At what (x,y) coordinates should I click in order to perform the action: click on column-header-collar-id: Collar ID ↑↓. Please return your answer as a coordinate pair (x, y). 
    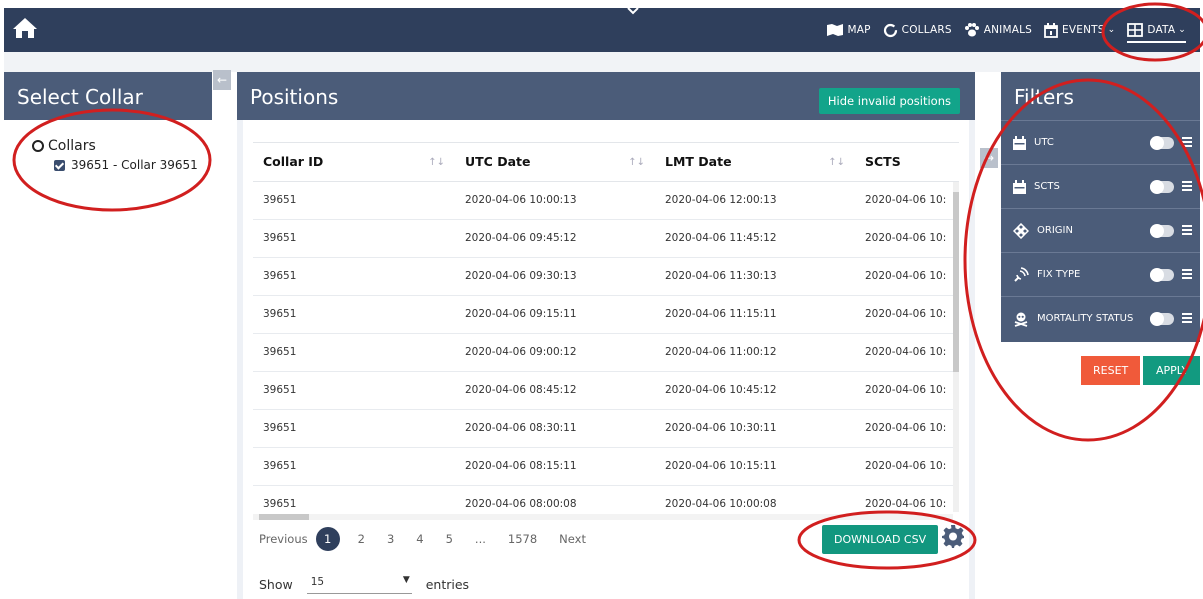
    Looking at the image, I should click on (354, 162).